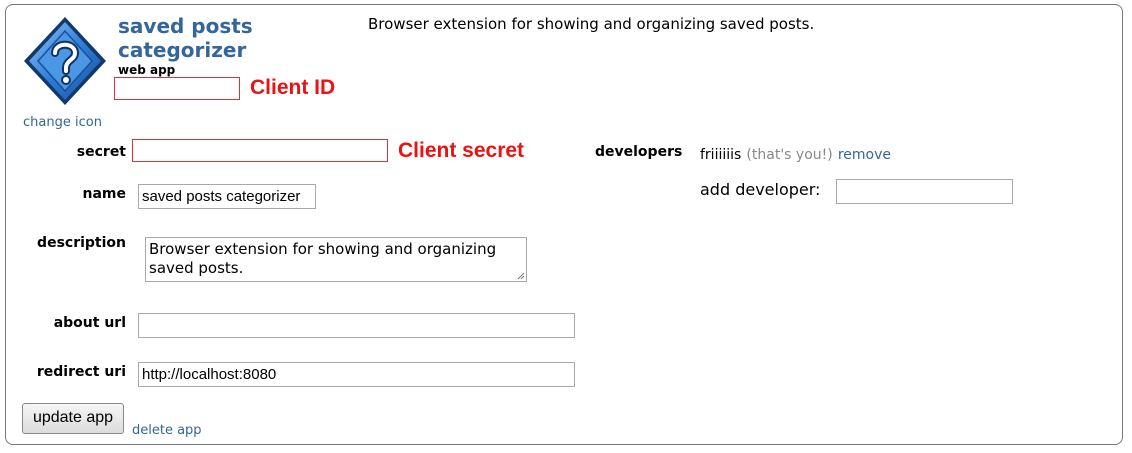  What do you see at coordinates (721, 155) in the screenshot?
I see `developer-name: friiiiiis` at bounding box center [721, 155].